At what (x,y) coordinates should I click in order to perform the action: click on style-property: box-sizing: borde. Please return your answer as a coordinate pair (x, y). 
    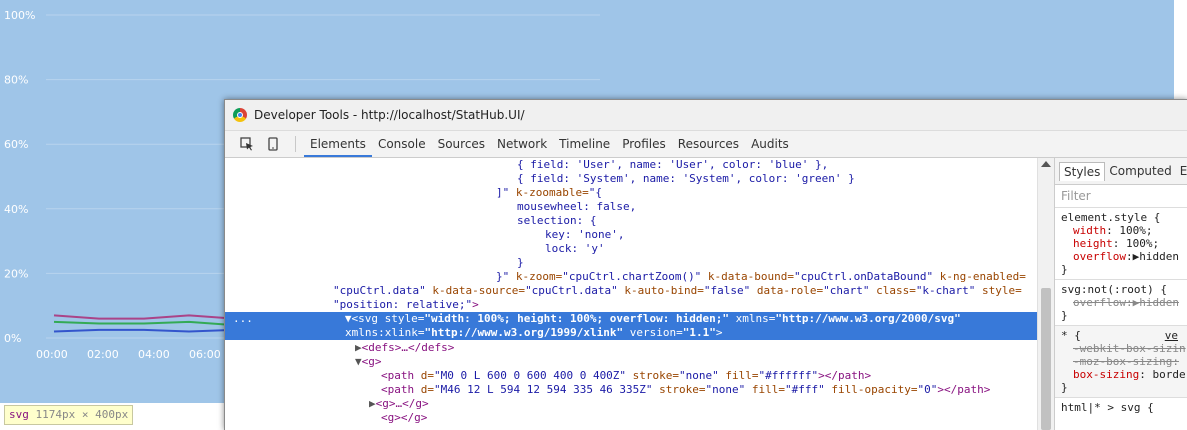
    Looking at the image, I should click on (1123, 374).